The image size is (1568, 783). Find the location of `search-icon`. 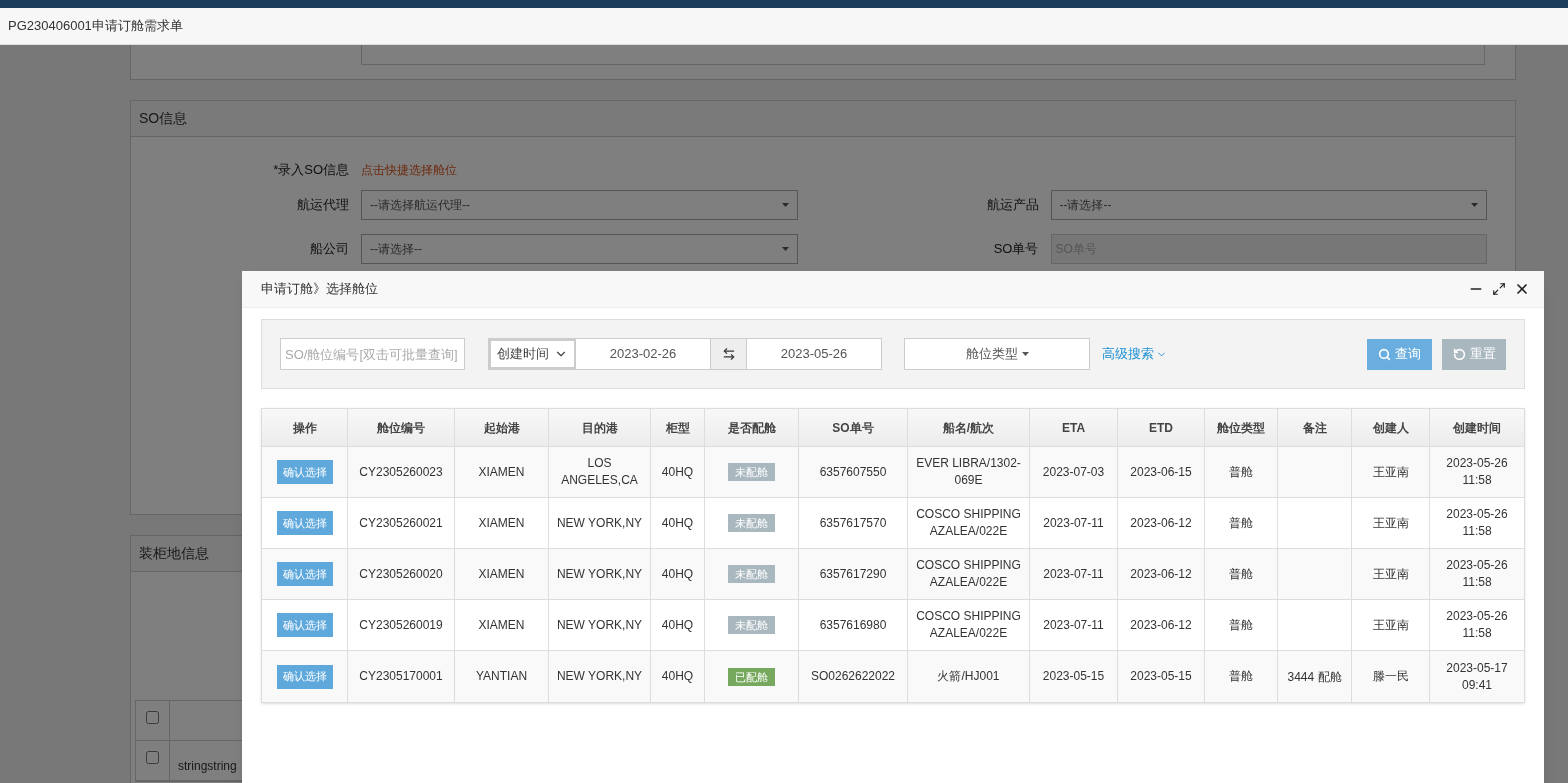

search-icon is located at coordinates (1384, 354).